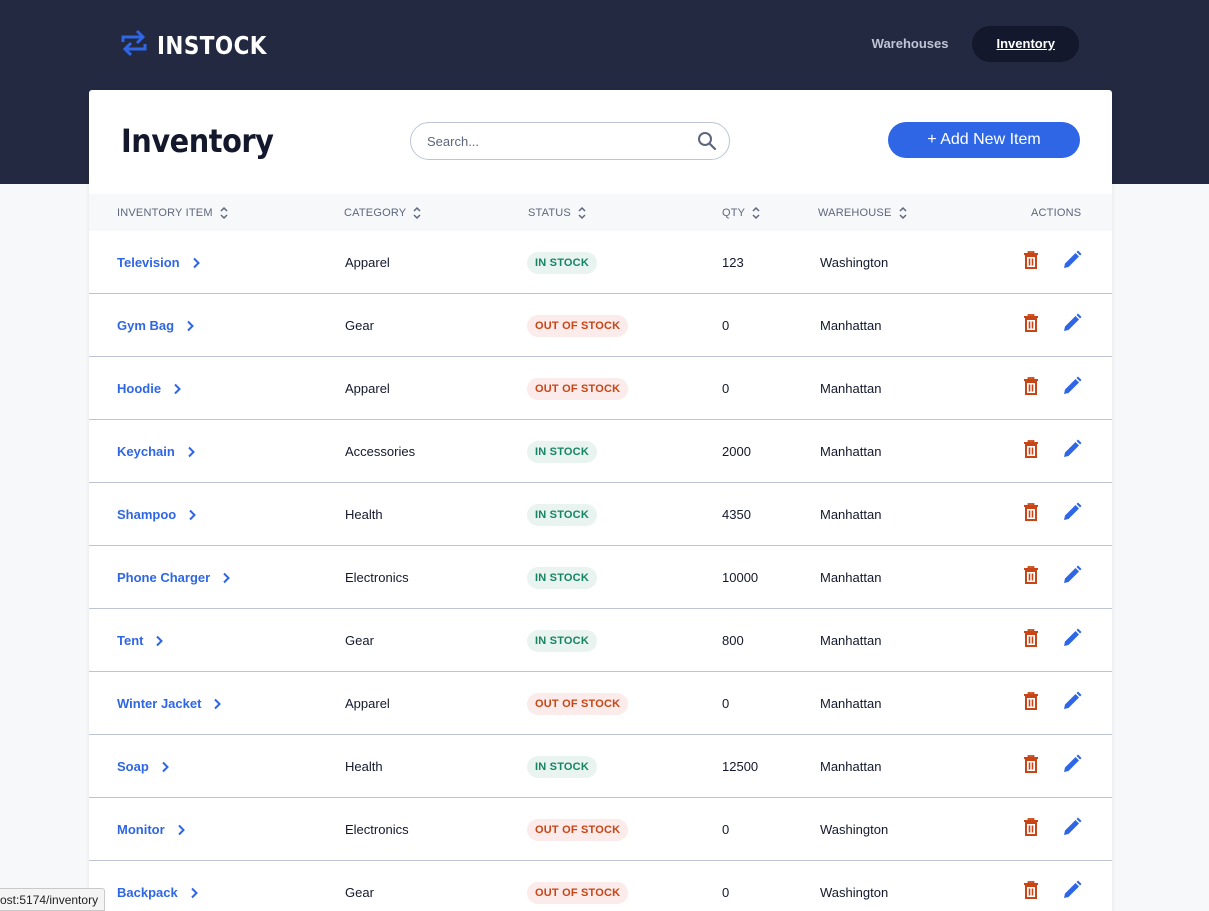 The width and height of the screenshot is (1209, 911). I want to click on item-name: Hoodie, so click(139, 388).